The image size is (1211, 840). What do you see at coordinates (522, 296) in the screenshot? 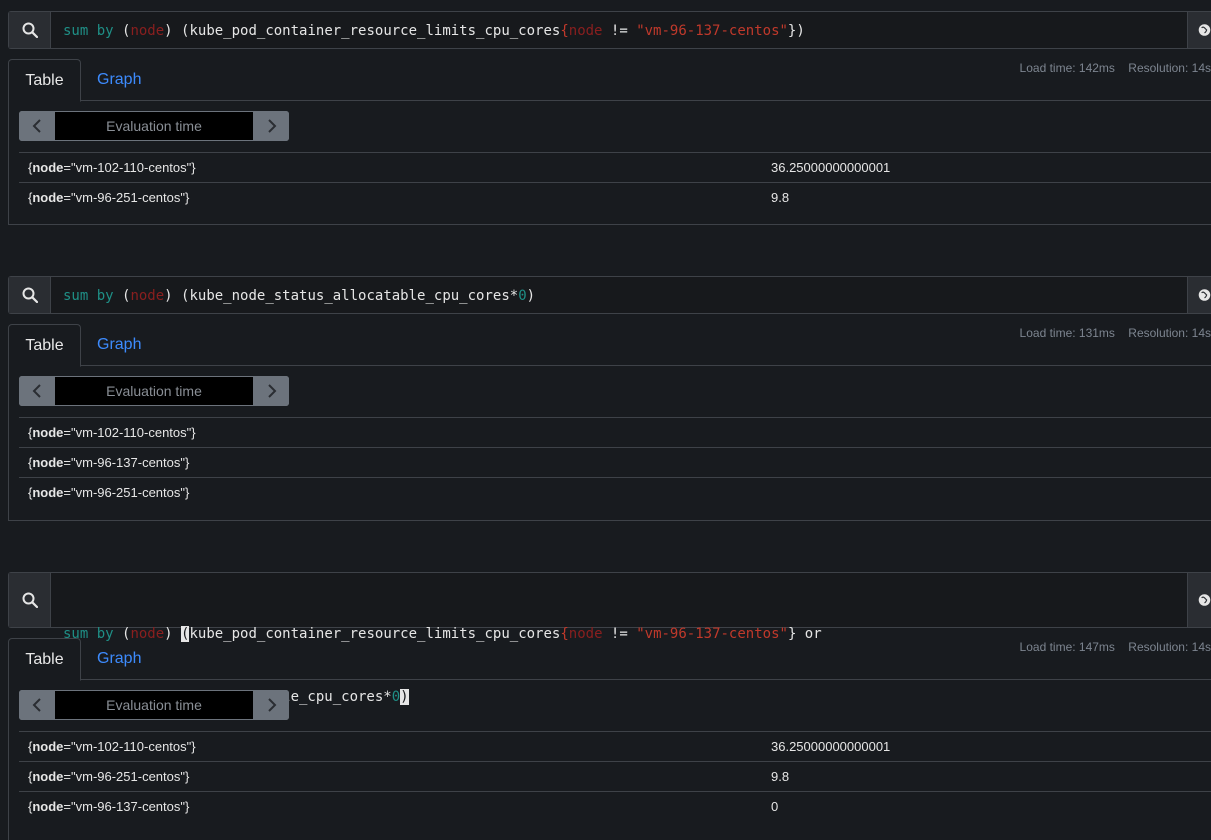
I see `expression-token: 0` at bounding box center [522, 296].